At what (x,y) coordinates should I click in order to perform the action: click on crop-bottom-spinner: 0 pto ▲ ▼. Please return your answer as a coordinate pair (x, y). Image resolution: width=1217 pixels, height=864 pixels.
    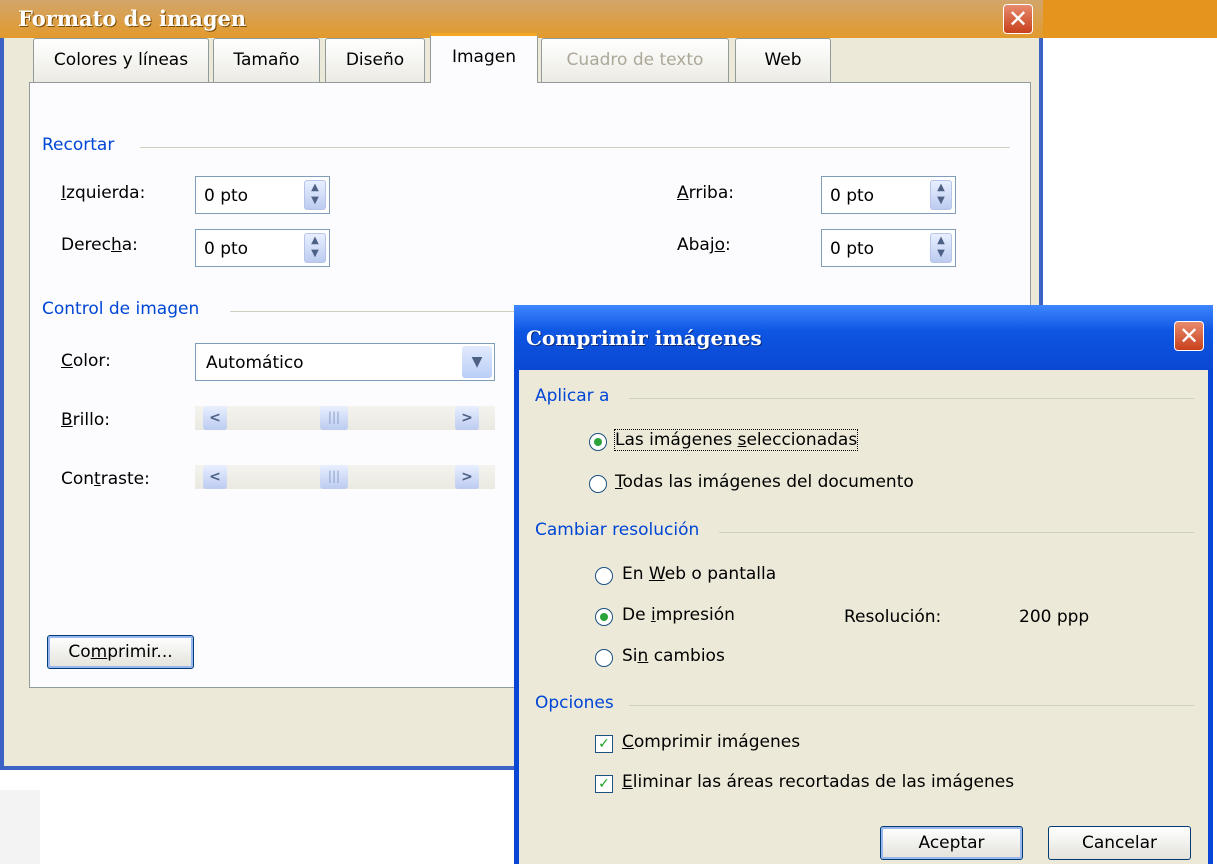
    Looking at the image, I should click on (888, 248).